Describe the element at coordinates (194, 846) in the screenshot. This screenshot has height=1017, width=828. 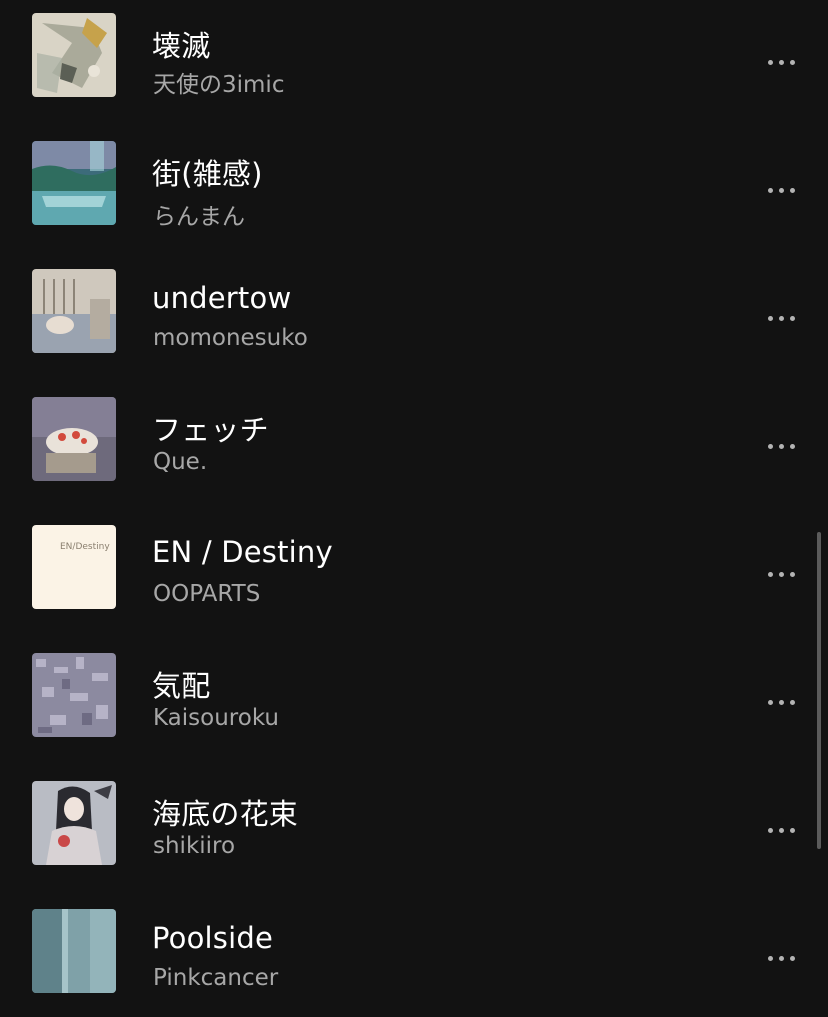
I see `track-artist: shikiiro` at that location.